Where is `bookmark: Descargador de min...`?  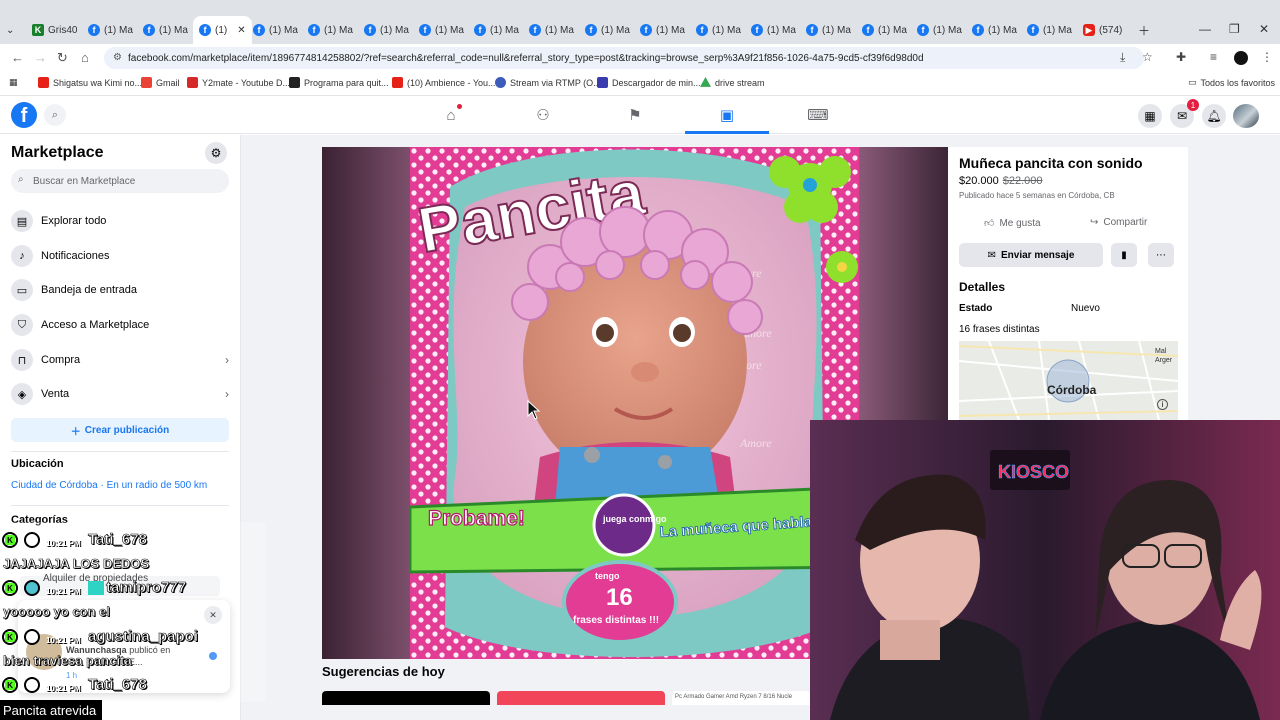
bookmark: Descargador de min... is located at coordinates (649, 82).